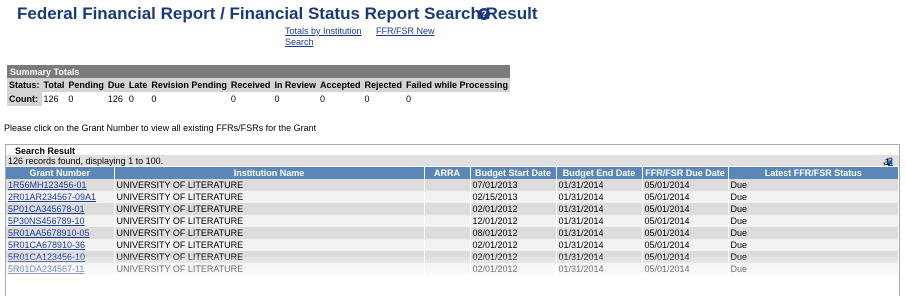 Image resolution: width=906 pixels, height=296 pixels. I want to click on summary-column-header: Due, so click(116, 85).